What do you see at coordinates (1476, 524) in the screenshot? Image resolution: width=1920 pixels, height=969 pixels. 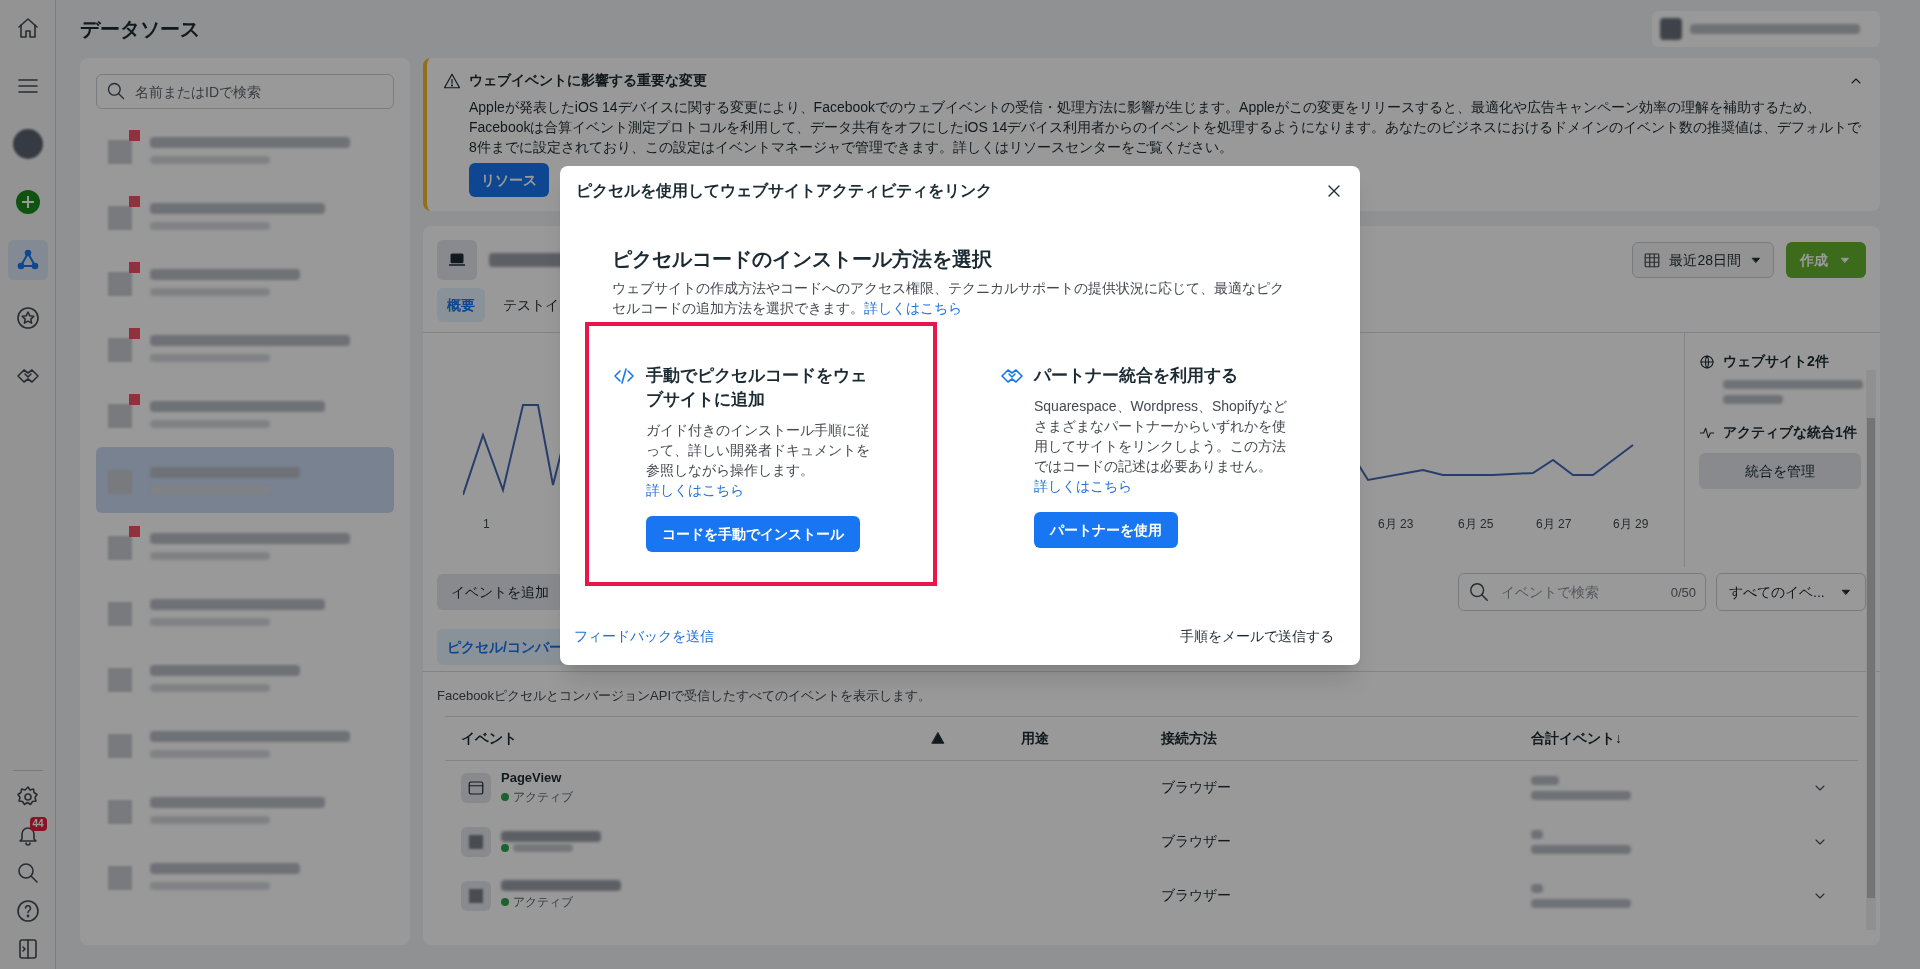 I see `axis-label: 6月 25` at bounding box center [1476, 524].